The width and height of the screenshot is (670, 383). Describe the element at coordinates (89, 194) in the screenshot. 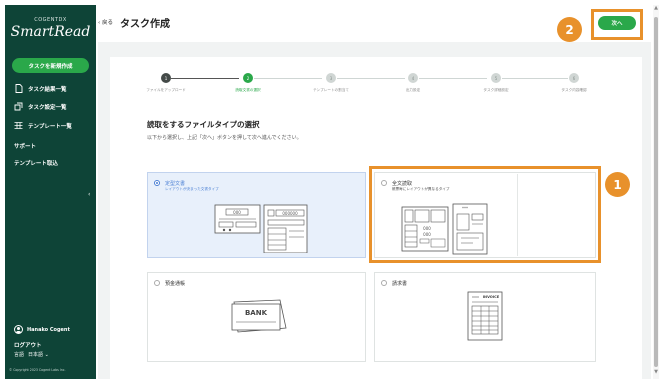

I see `collapse-sidebar-icon: ‹` at that location.